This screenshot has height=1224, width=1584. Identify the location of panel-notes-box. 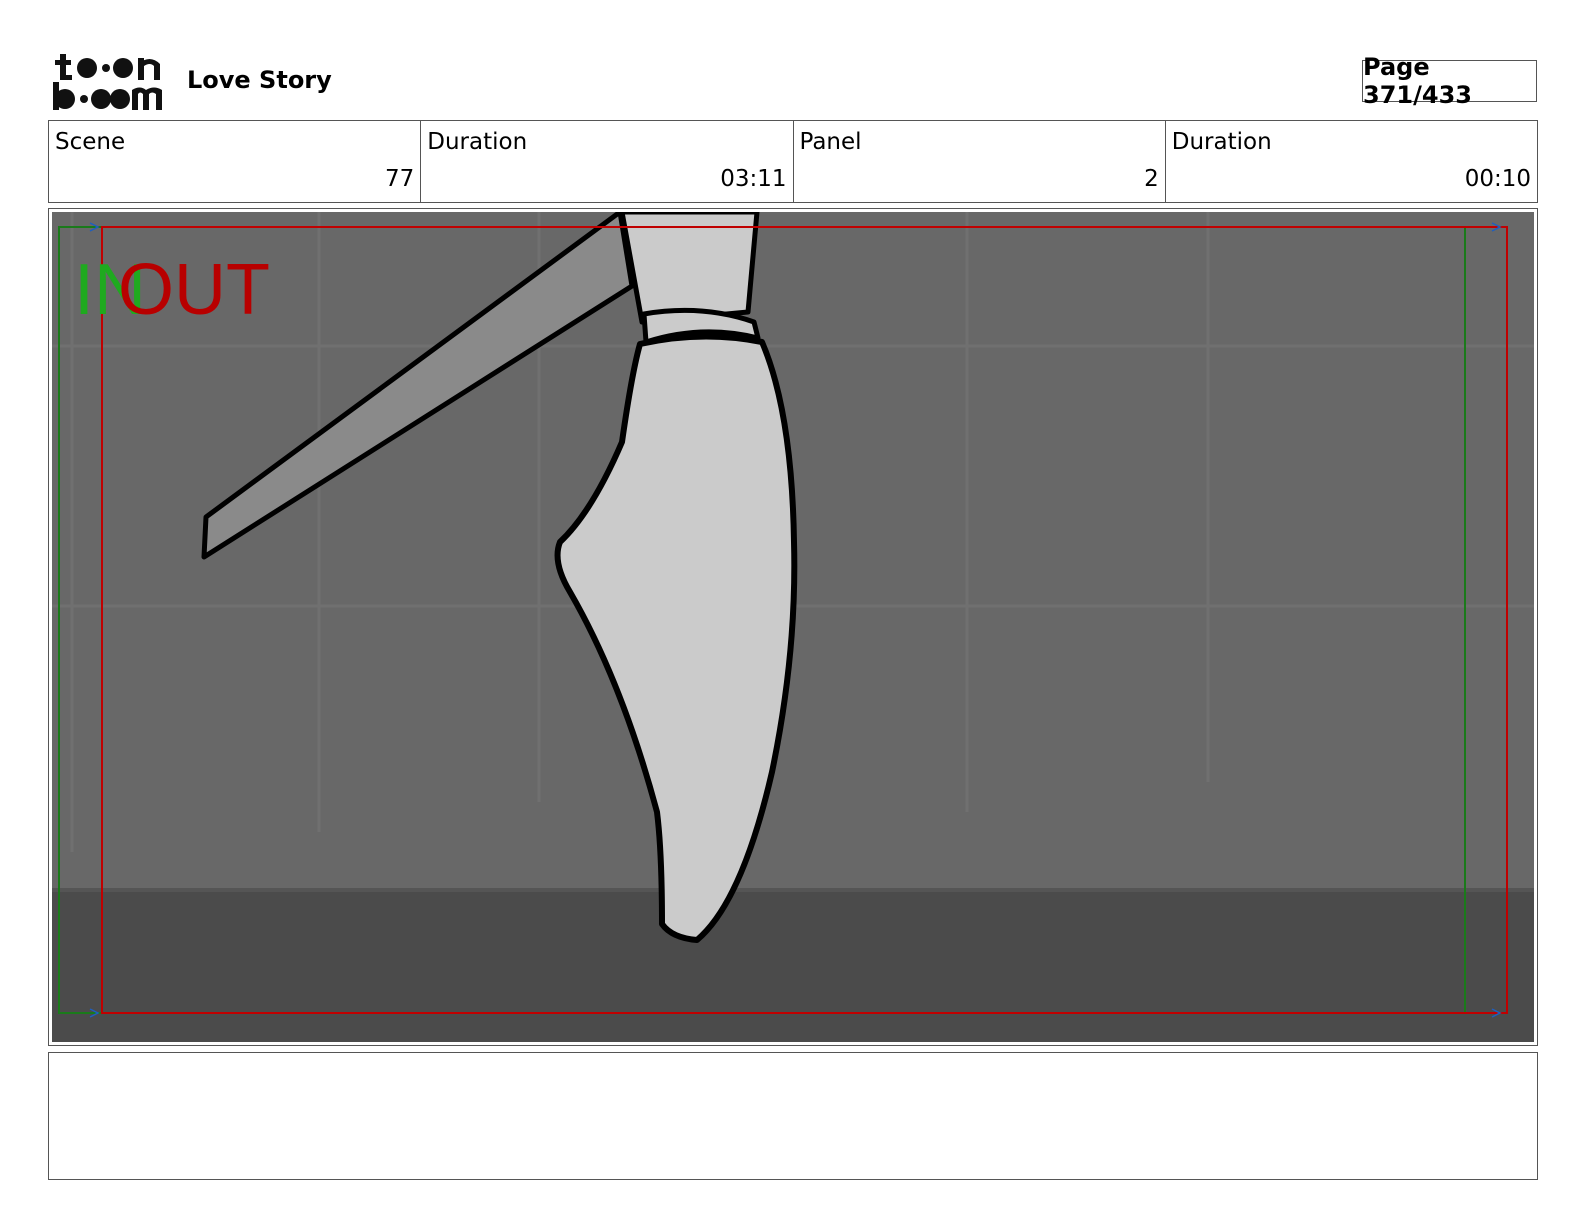
(793, 1116).